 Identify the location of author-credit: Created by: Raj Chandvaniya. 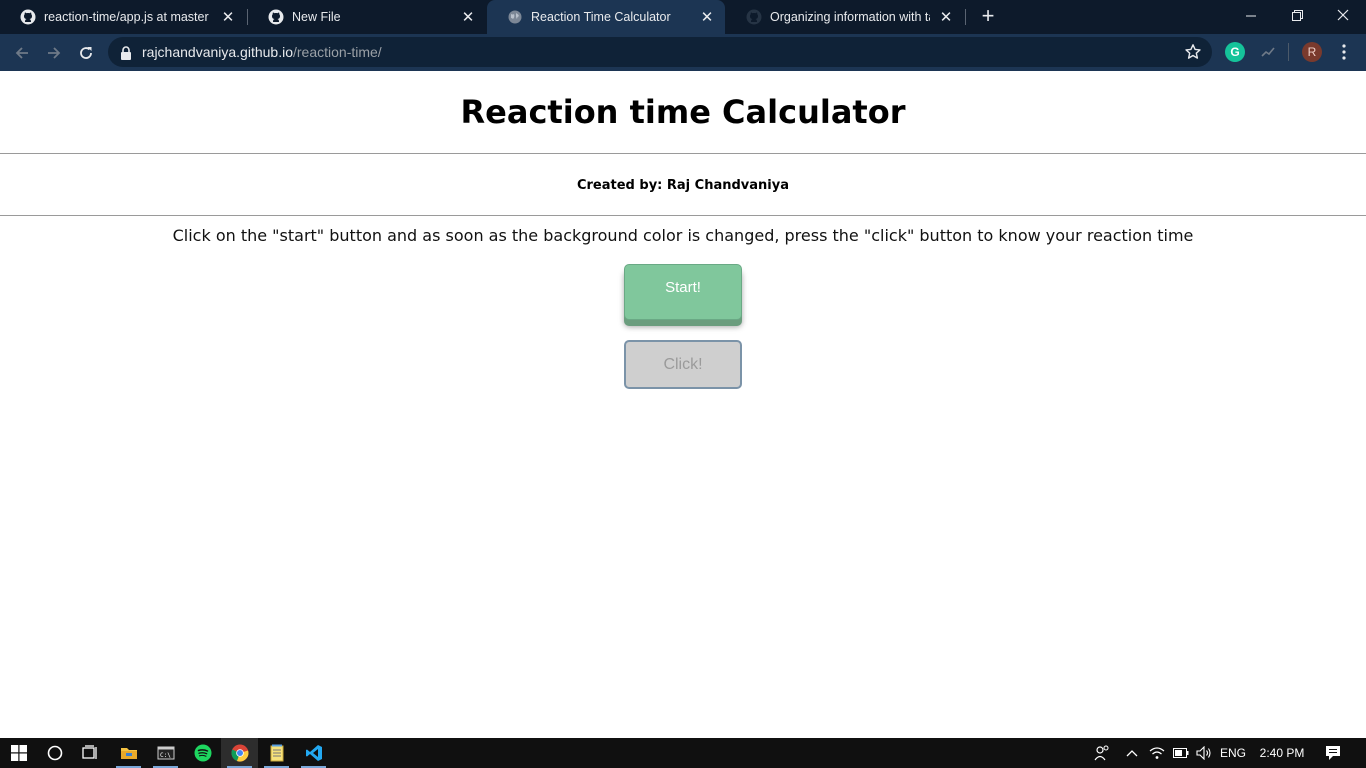
(682, 185).